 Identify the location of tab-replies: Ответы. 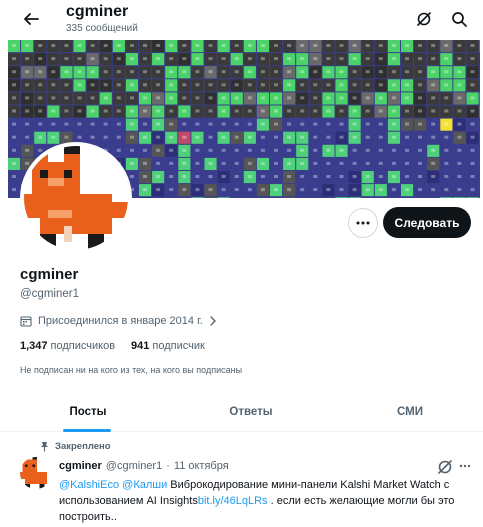
(251, 412).